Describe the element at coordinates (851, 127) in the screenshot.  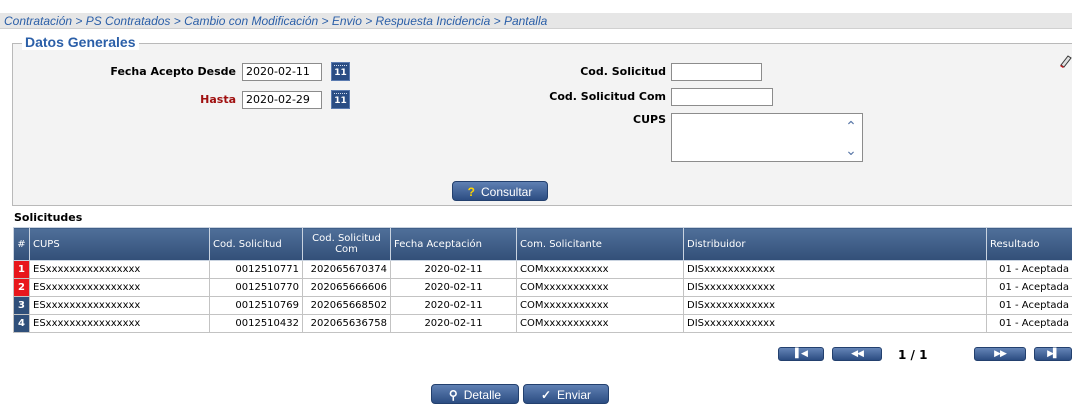
I see `scroll-up-icon: ⌃` at that location.